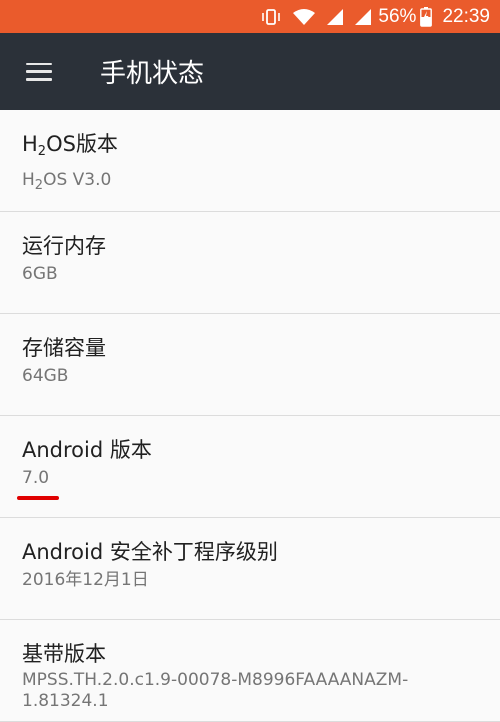 The width and height of the screenshot is (500, 722). What do you see at coordinates (45, 376) in the screenshot?
I see `list-item-value: 64GB` at bounding box center [45, 376].